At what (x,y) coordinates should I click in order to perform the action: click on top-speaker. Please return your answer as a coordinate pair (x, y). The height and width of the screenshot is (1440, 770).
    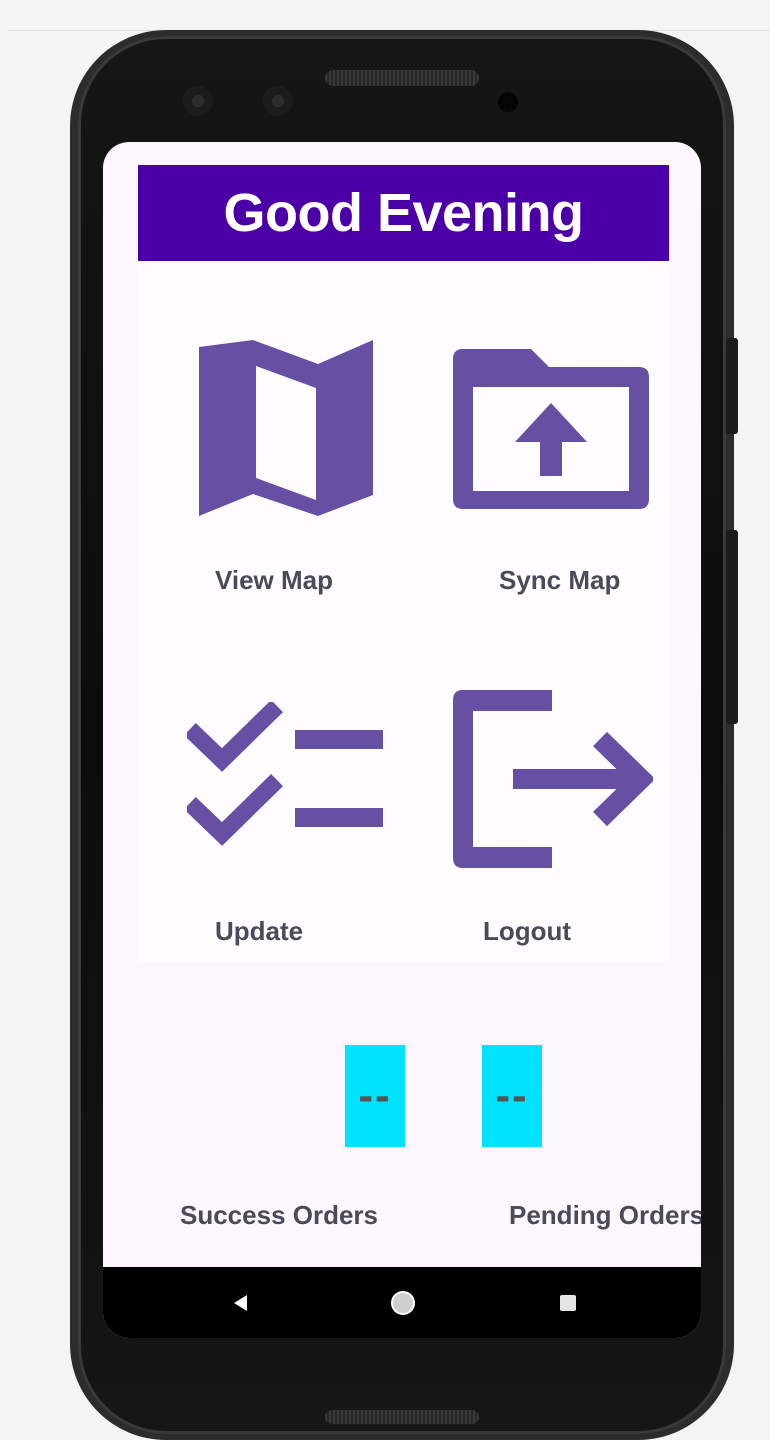
    Looking at the image, I should click on (402, 78).